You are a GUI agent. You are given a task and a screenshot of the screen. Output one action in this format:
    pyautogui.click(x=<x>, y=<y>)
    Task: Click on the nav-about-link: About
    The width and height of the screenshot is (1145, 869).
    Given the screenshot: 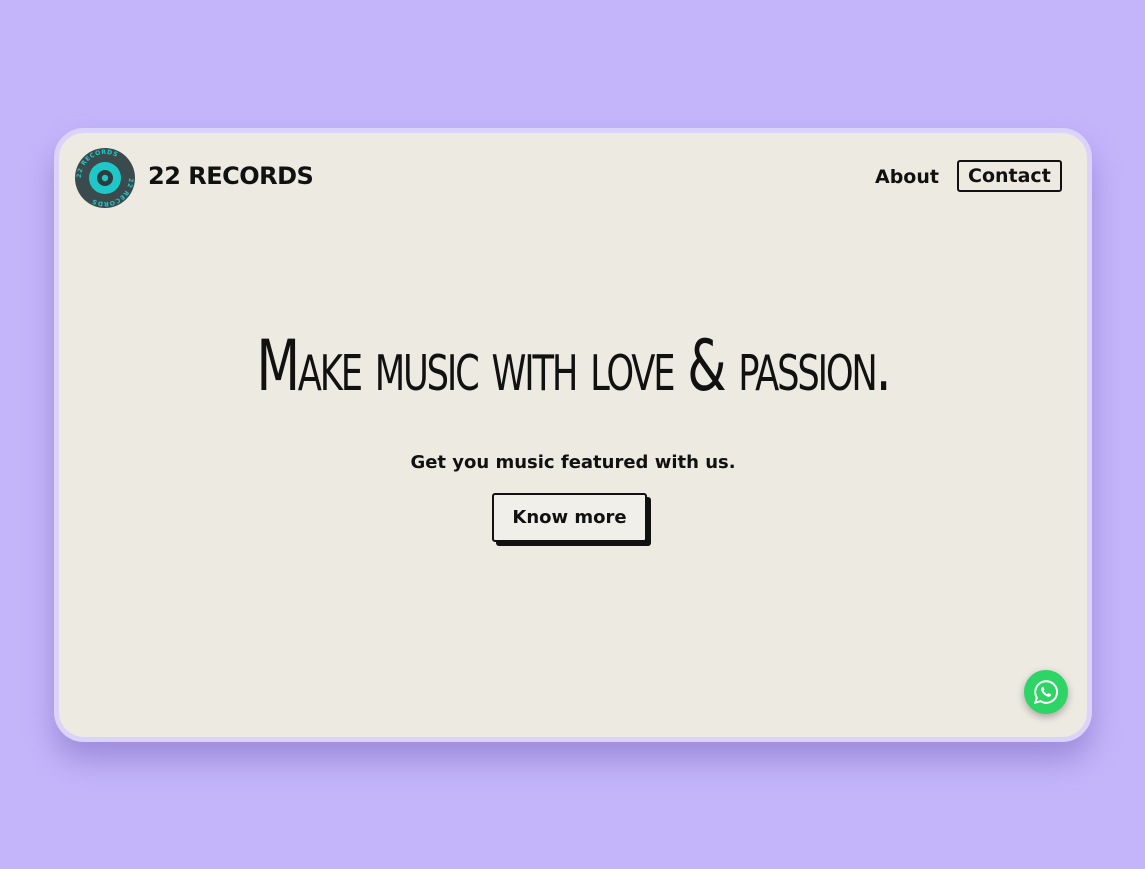 What is the action you would take?
    pyautogui.click(x=907, y=177)
    